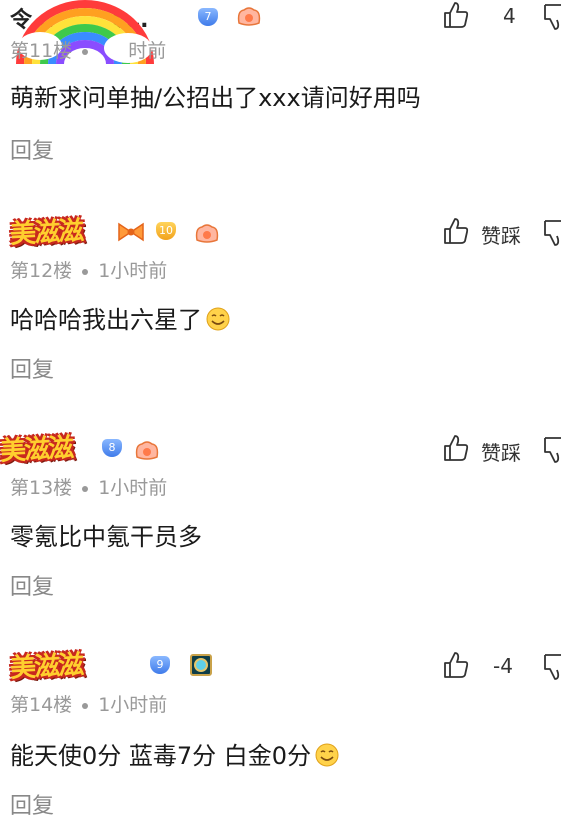  I want to click on comment-text: 能天使0分 蓝毒7分 白金0分, so click(174, 753).